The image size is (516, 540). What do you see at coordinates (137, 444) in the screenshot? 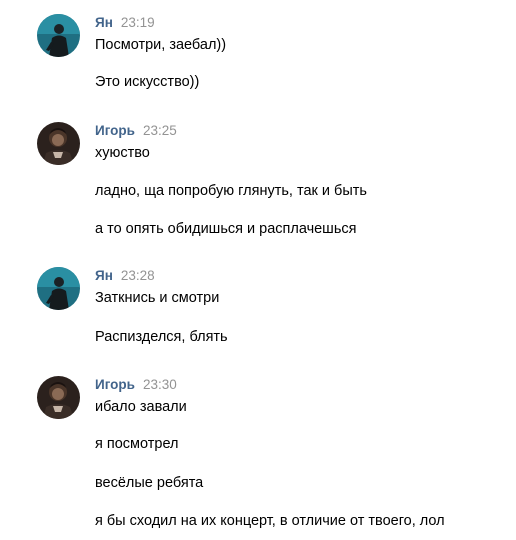
I see `message-text: я посмотрел` at bounding box center [137, 444].